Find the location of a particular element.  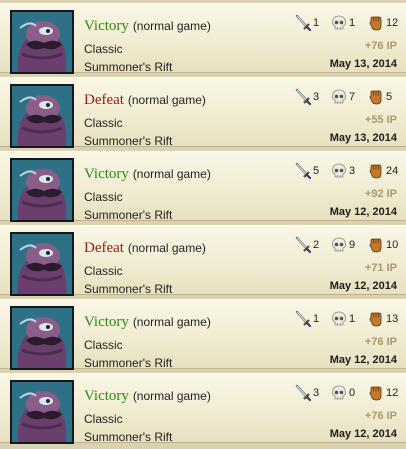

assists-stat: 13 is located at coordinates (382, 319).